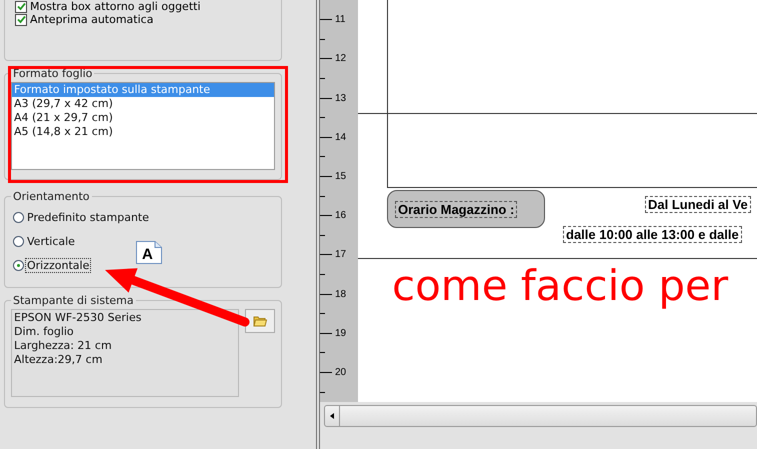  Describe the element at coordinates (115, 6) in the screenshot. I see `checkbox-label: Mostra box attorno agli oggetti` at that location.